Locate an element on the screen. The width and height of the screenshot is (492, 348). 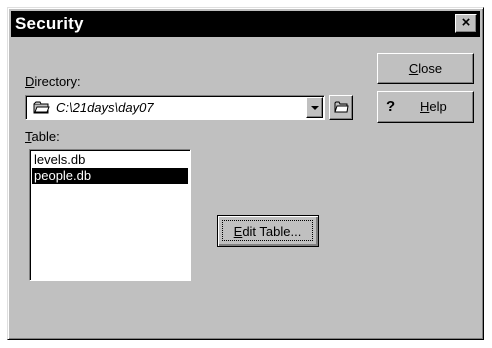
directory-dropdown-button is located at coordinates (314, 107).